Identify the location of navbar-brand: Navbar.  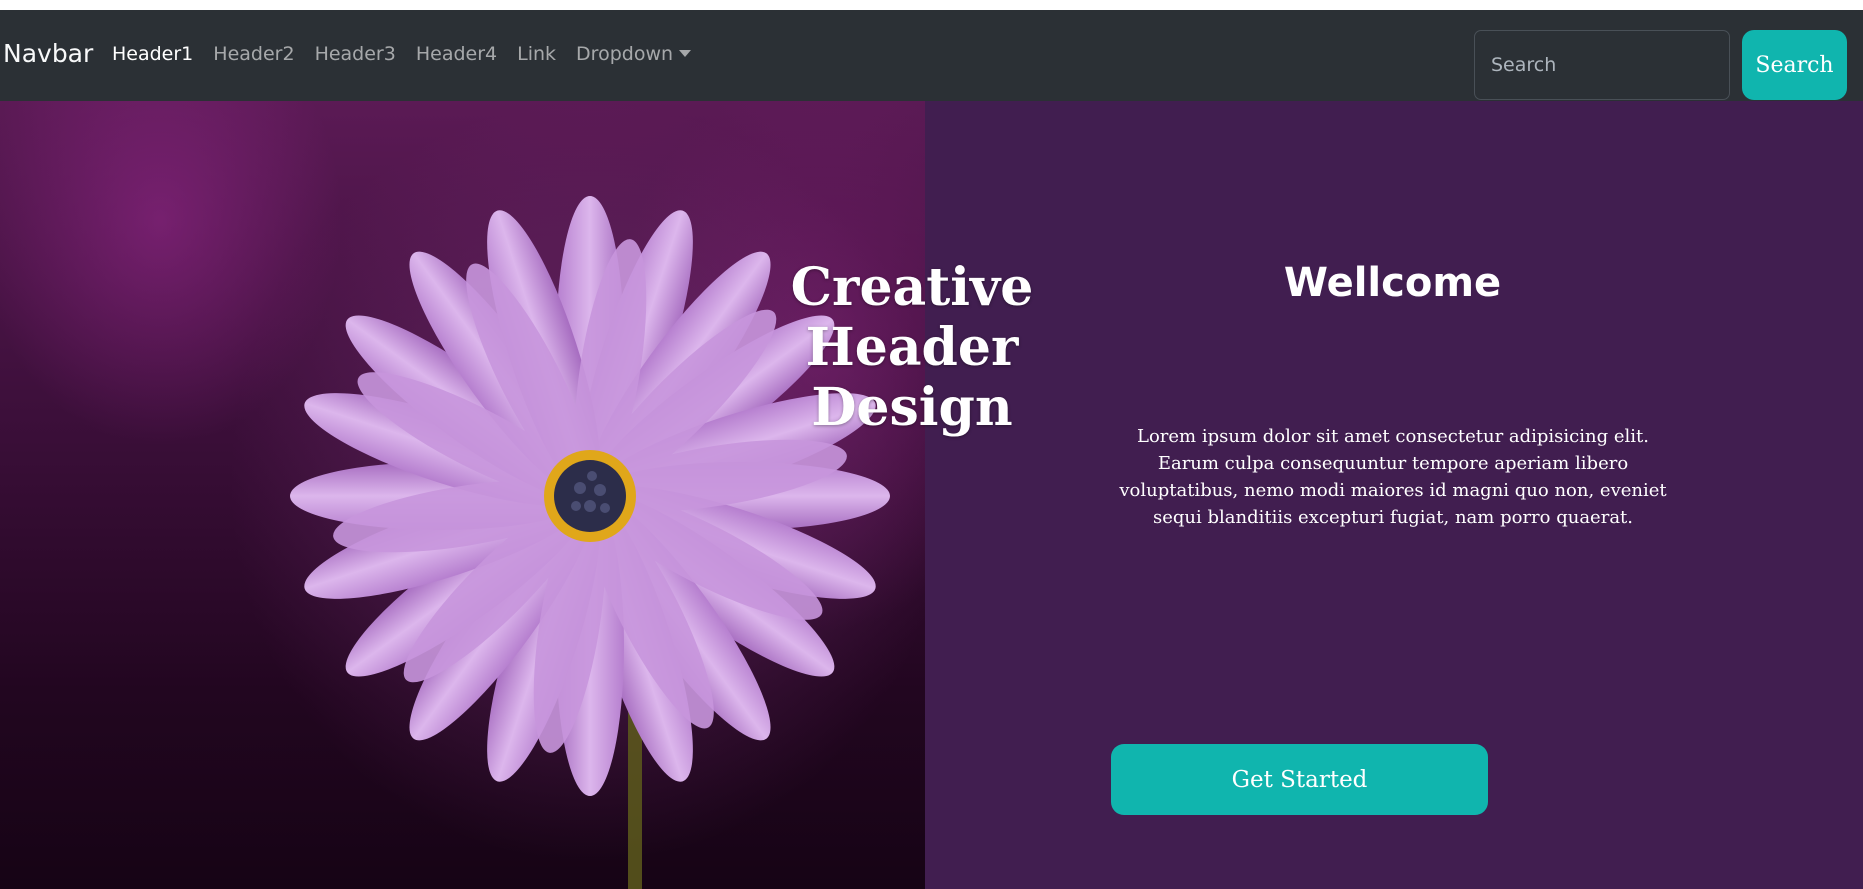
(48, 54).